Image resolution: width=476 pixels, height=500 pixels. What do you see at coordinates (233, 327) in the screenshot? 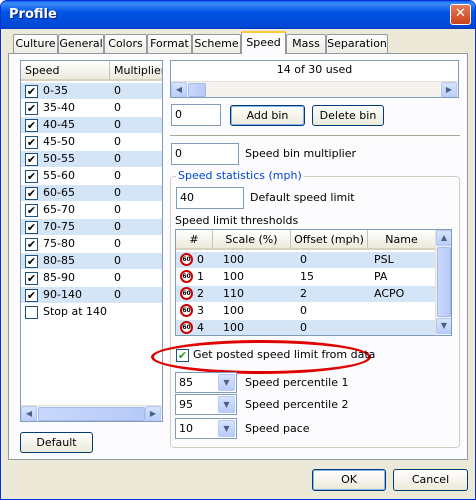
I see `threshold-scale: 100` at bounding box center [233, 327].